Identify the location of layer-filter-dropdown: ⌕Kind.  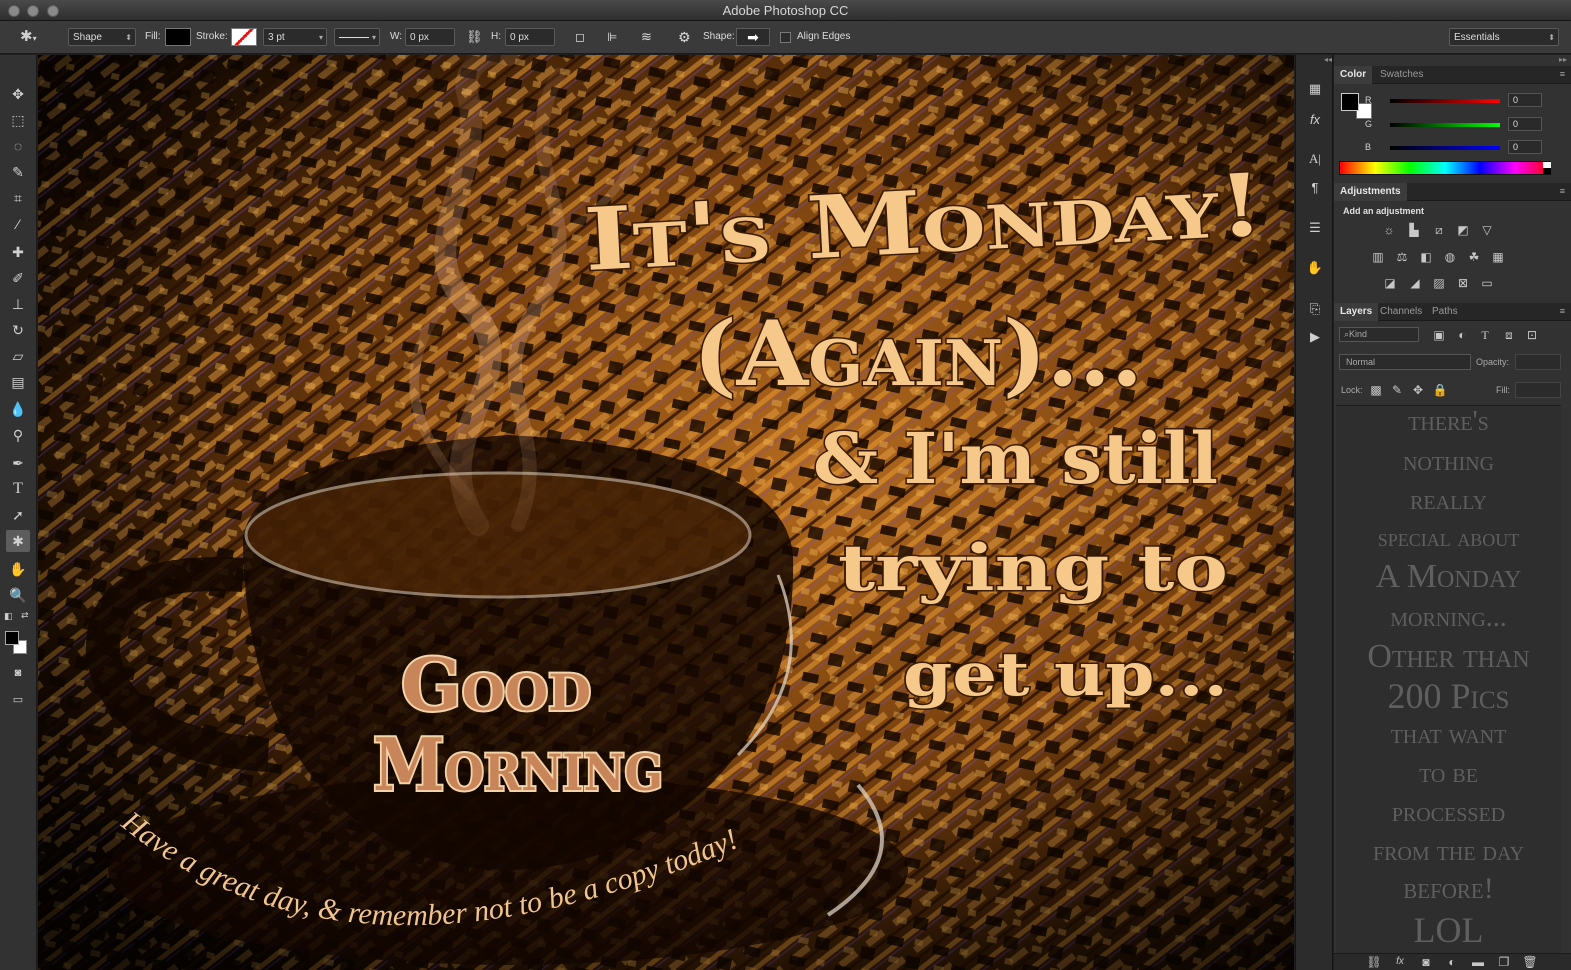
(1379, 334).